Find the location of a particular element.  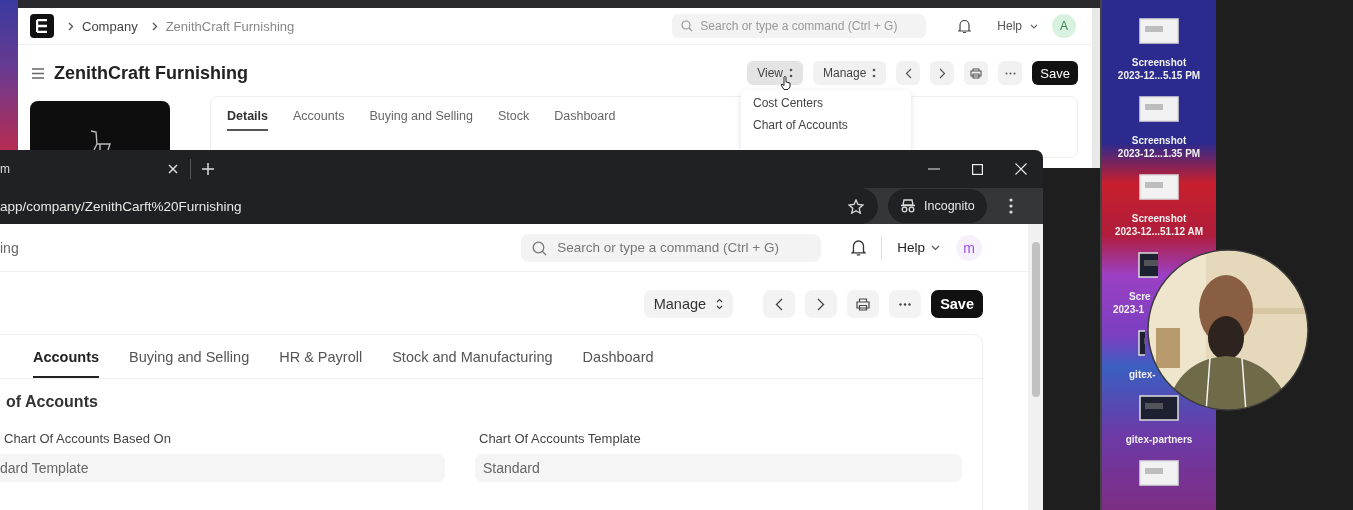

tab: Details is located at coordinates (247, 120).